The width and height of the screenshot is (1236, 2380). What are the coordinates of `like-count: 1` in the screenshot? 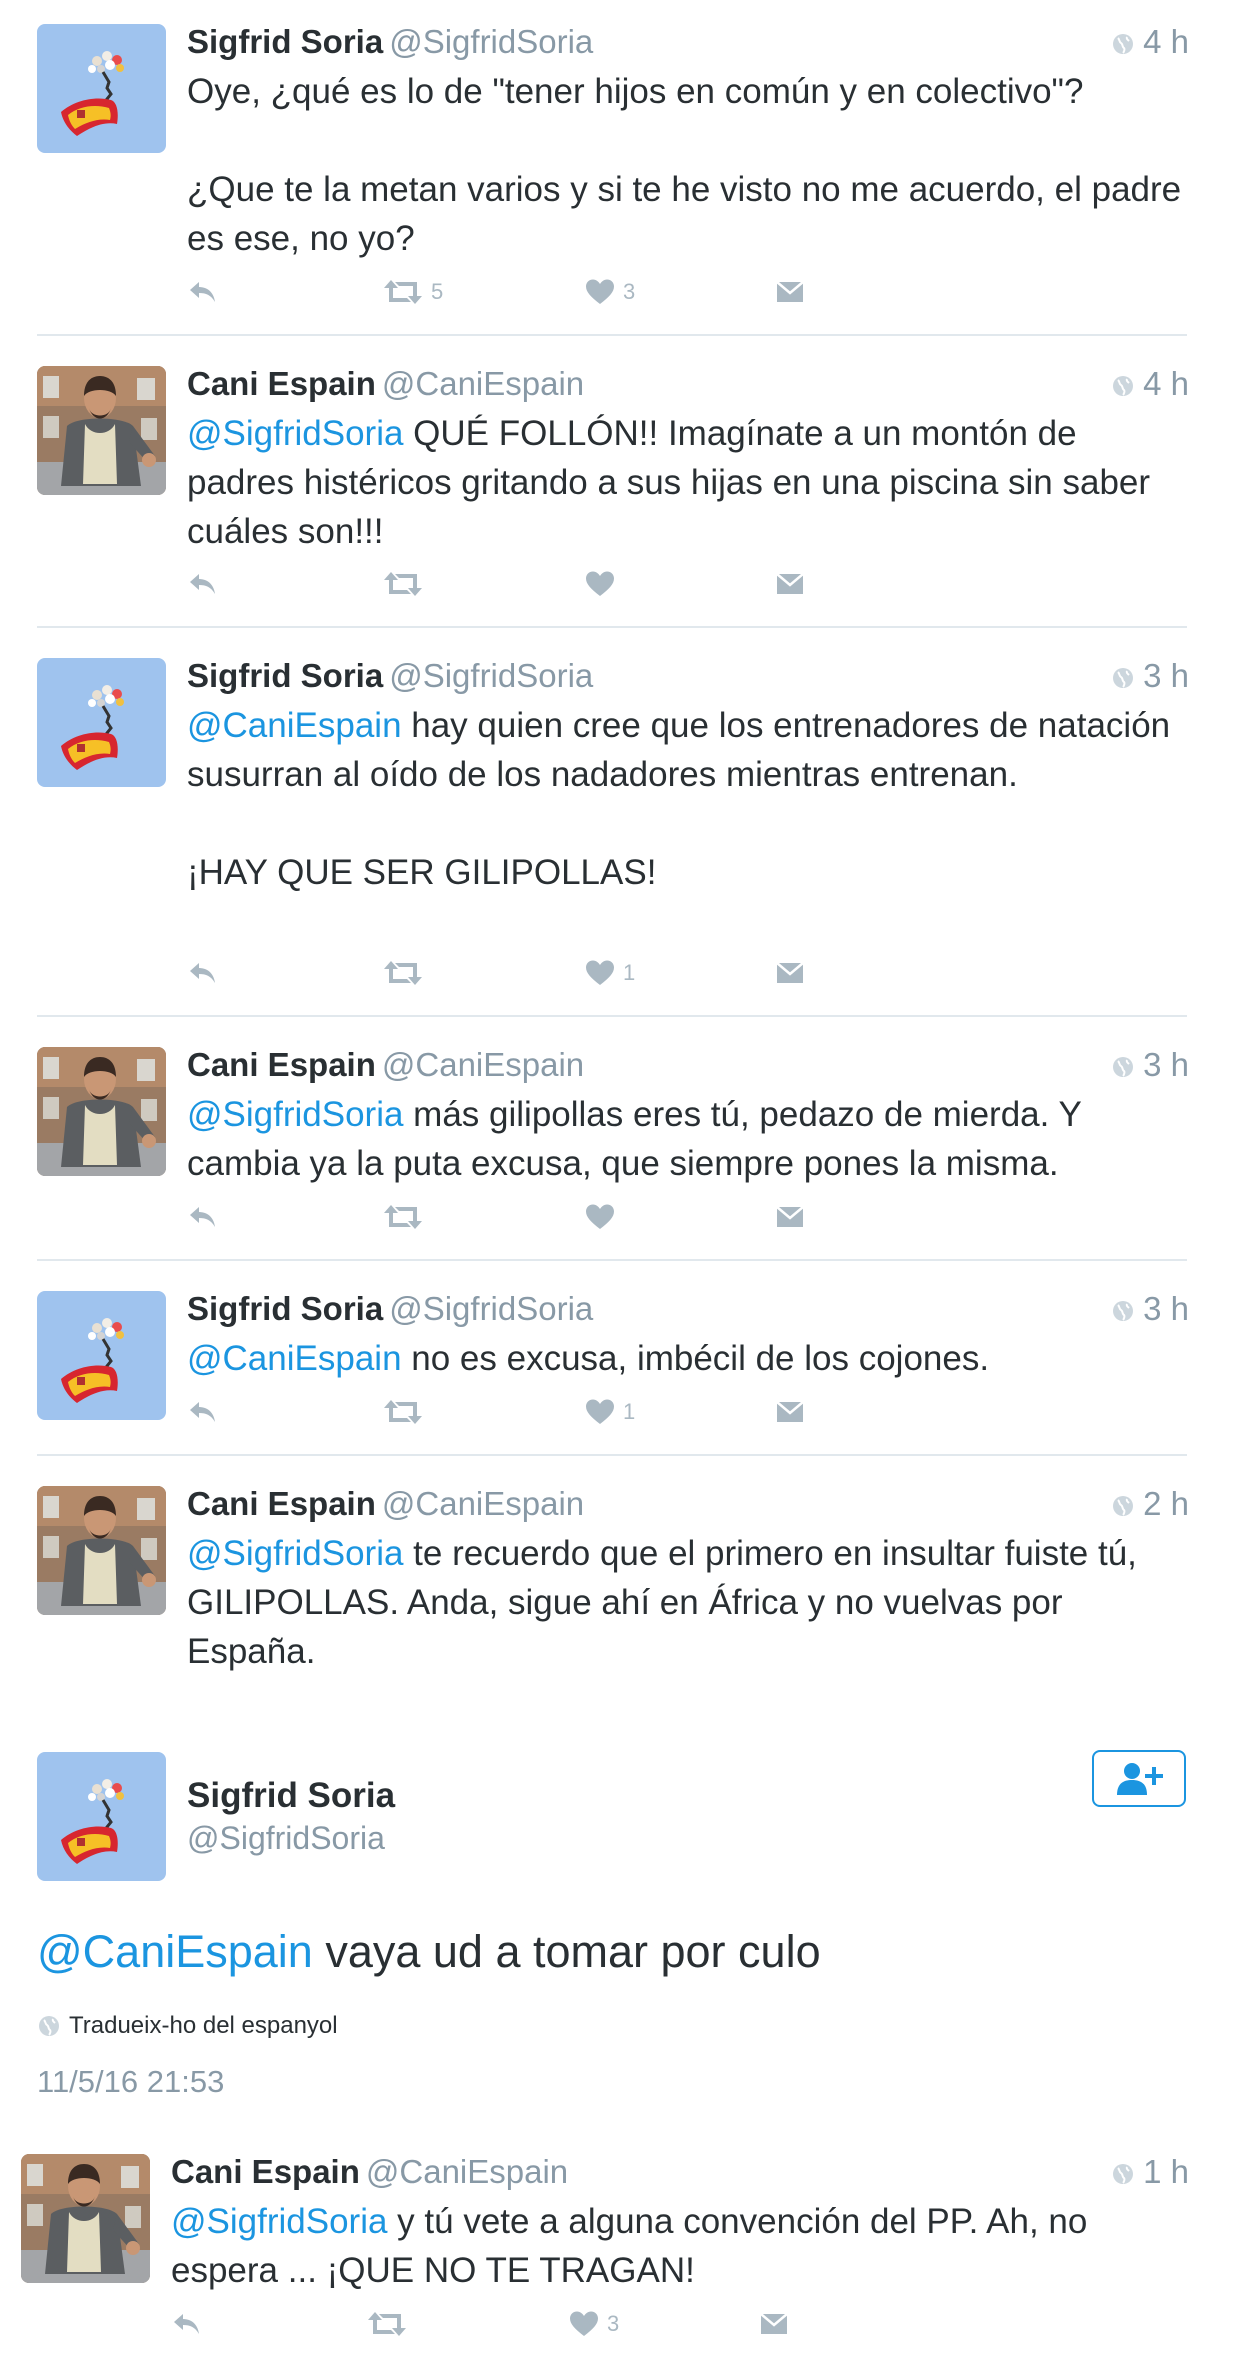 It's located at (629, 1411).